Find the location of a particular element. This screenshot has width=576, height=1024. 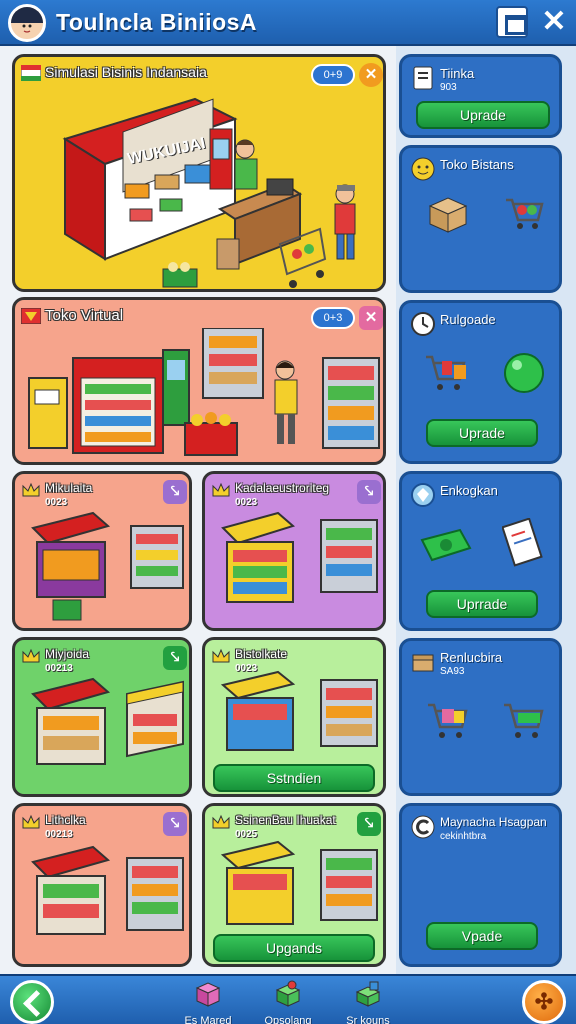

nav-item-resources: Sr kouns is located at coordinates (368, 1002).